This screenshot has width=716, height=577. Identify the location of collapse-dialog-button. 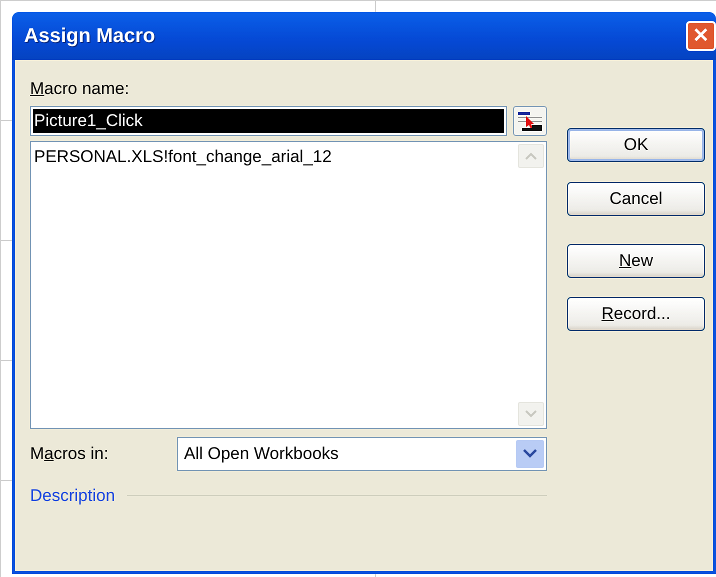
(530, 121).